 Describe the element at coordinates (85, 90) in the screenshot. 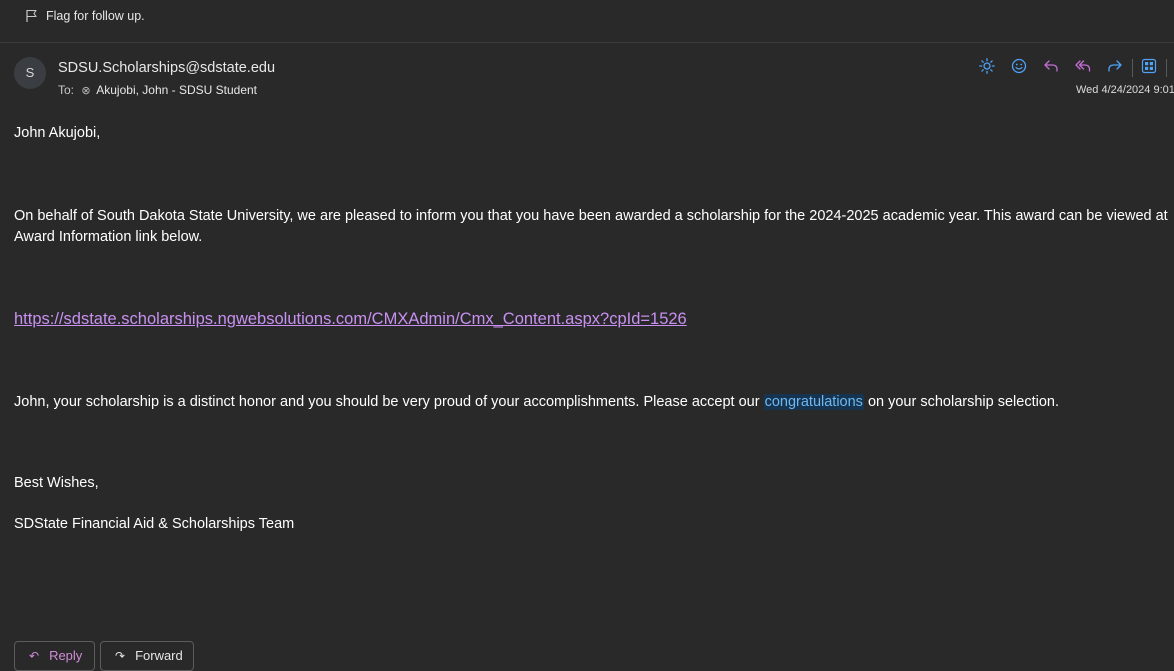

I see `remove-recipient-icon: ⊗` at that location.